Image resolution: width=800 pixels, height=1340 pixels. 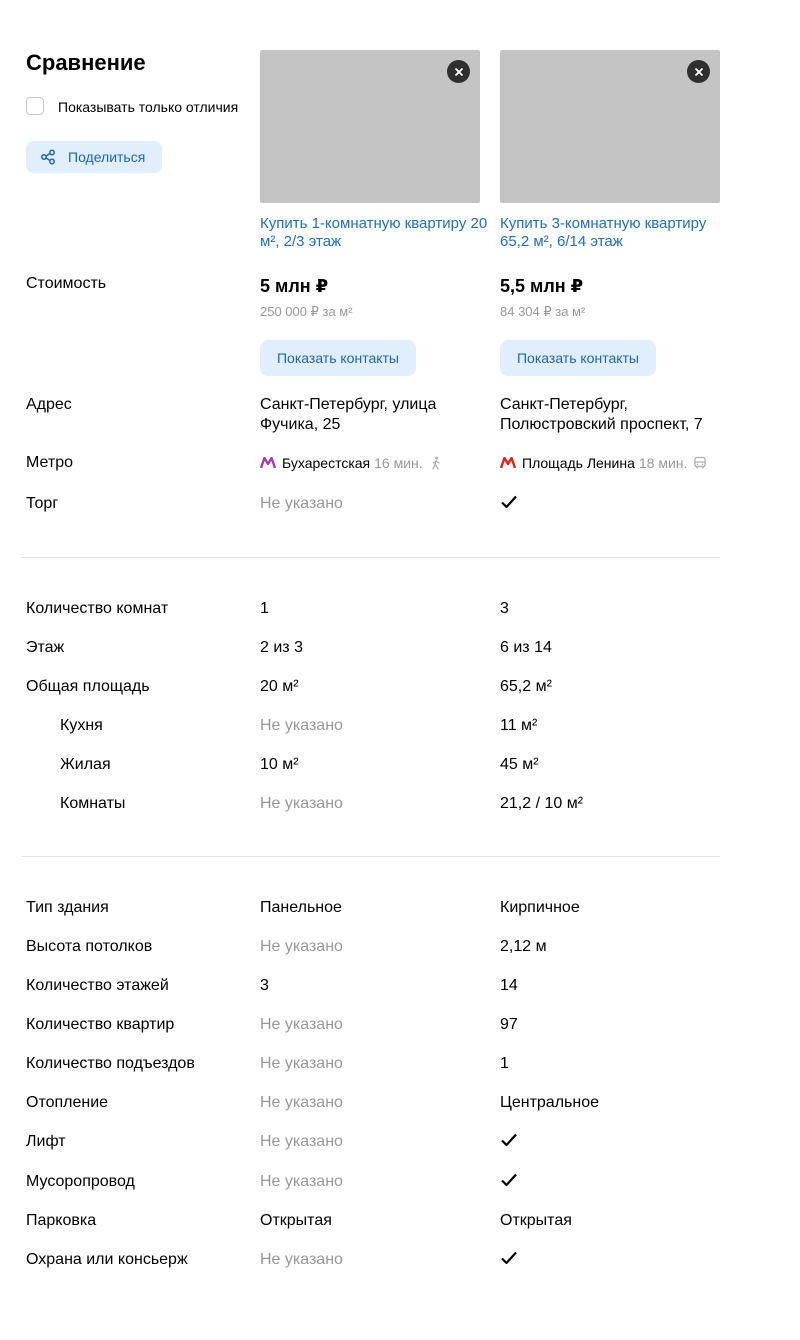 I want to click on share-button: Поделиться, so click(x=94, y=157).